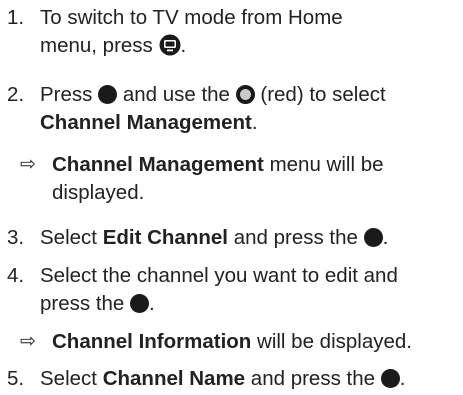 Image resolution: width=463 pixels, height=395 pixels. Describe the element at coordinates (170, 45) in the screenshot. I see `tv-button-icon` at that location.